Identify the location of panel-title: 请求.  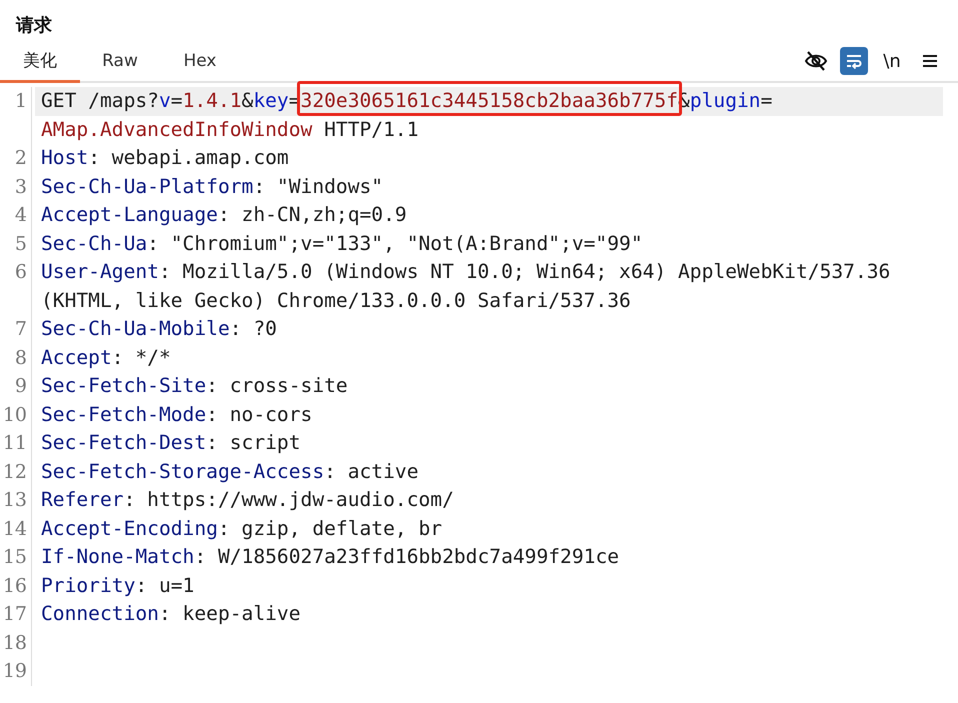
(33, 26).